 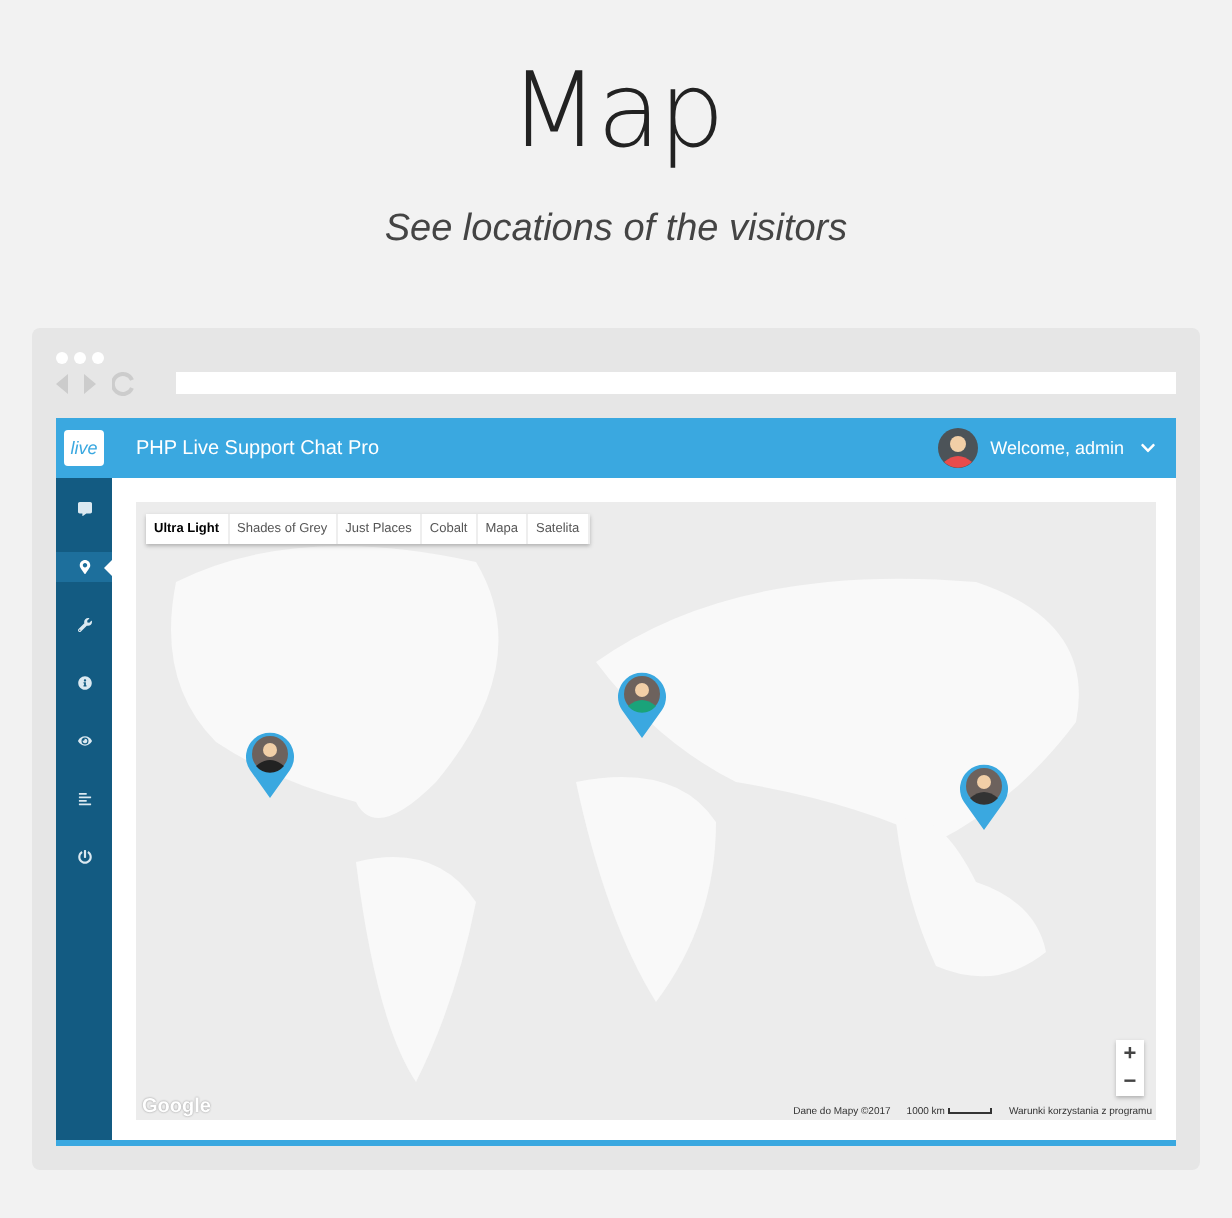 What do you see at coordinates (958, 448) in the screenshot?
I see `avatar-icon` at bounding box center [958, 448].